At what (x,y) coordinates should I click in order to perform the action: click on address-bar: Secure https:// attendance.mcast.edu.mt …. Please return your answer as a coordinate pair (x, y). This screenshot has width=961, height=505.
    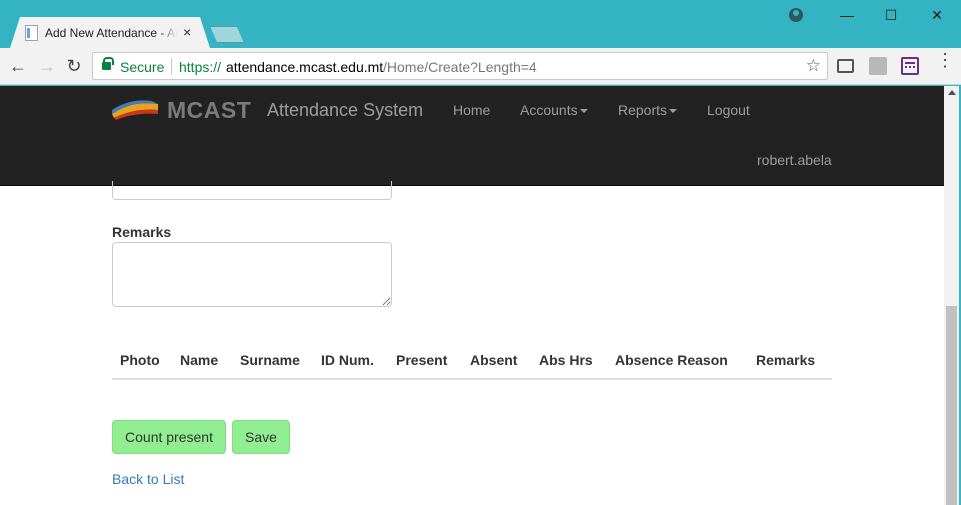
    Looking at the image, I should click on (460, 66).